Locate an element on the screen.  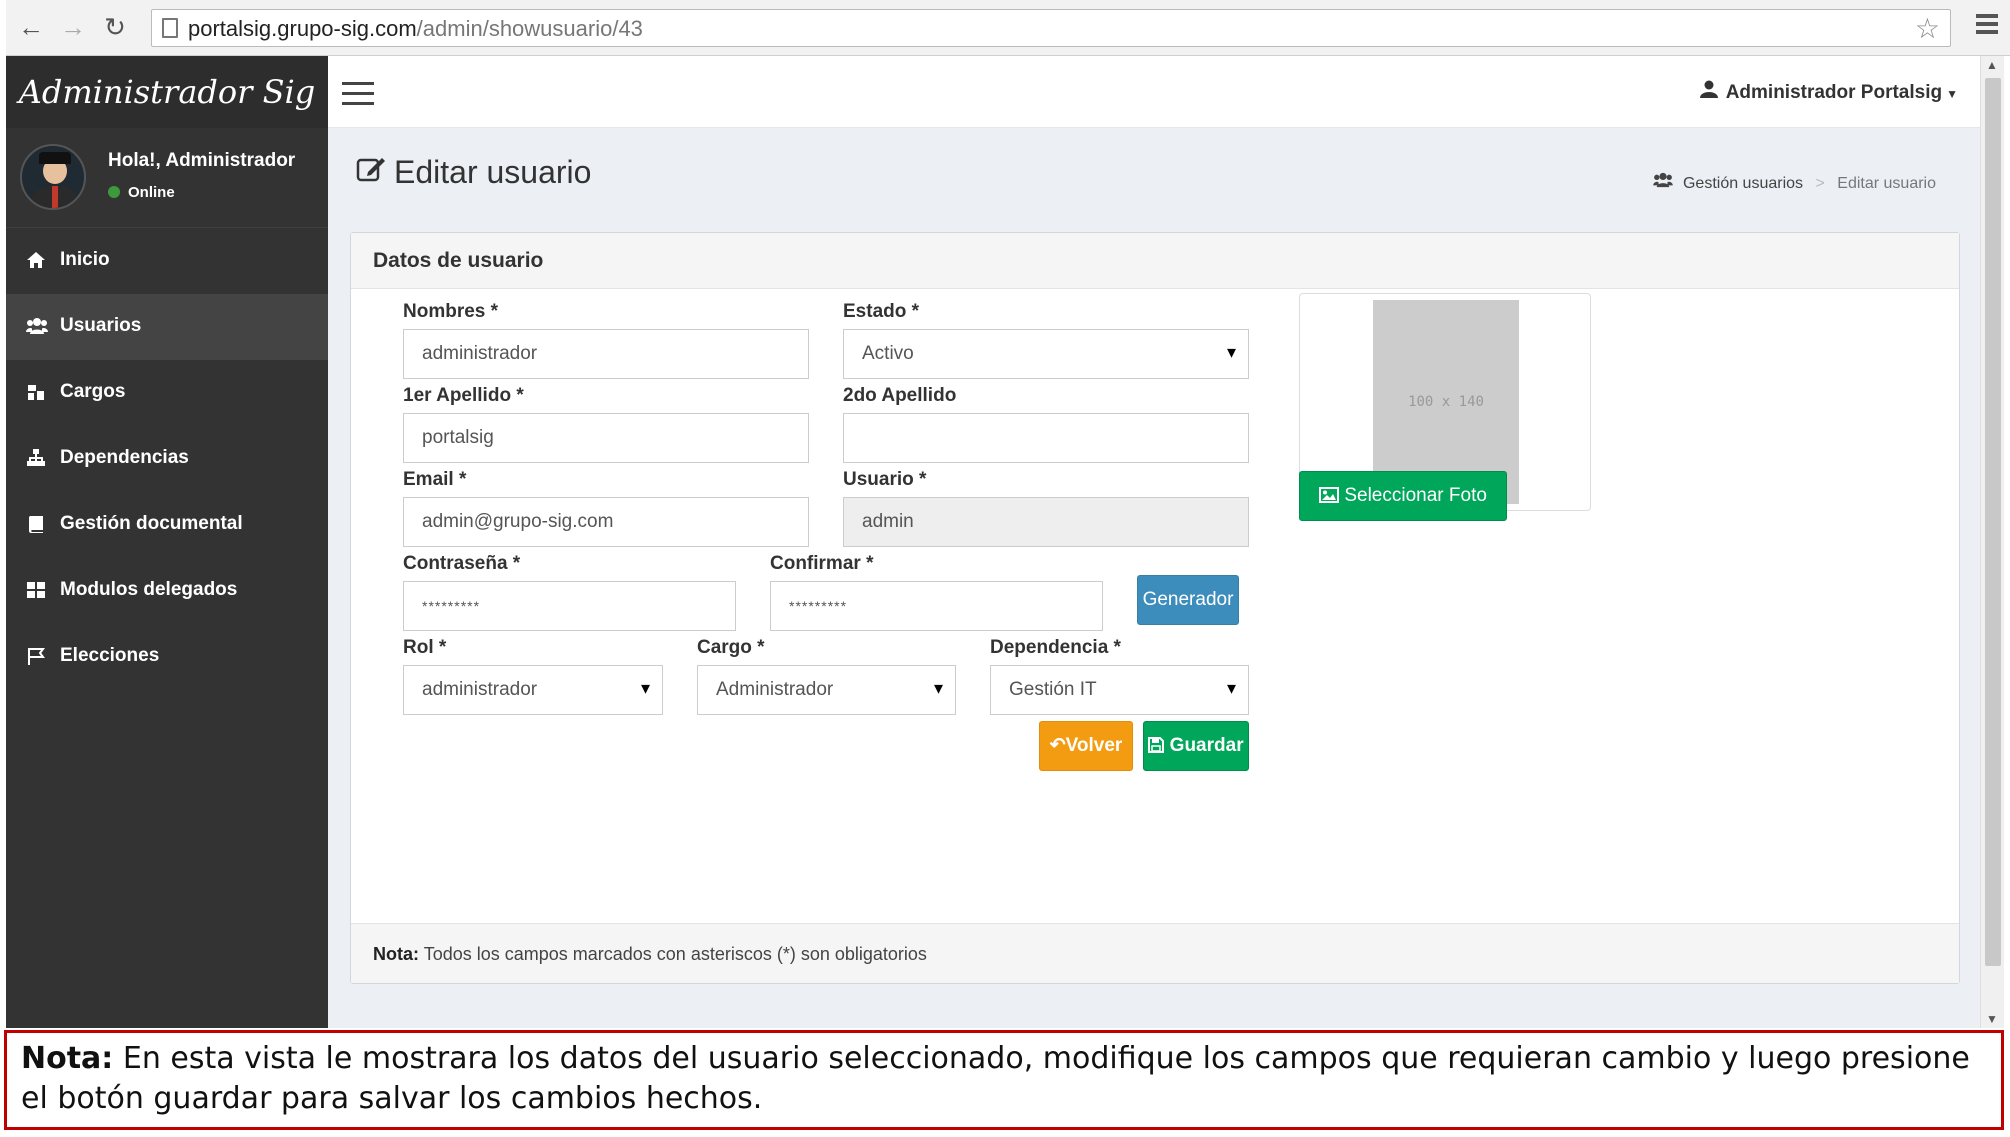
user-icon is located at coordinates (1708, 92).